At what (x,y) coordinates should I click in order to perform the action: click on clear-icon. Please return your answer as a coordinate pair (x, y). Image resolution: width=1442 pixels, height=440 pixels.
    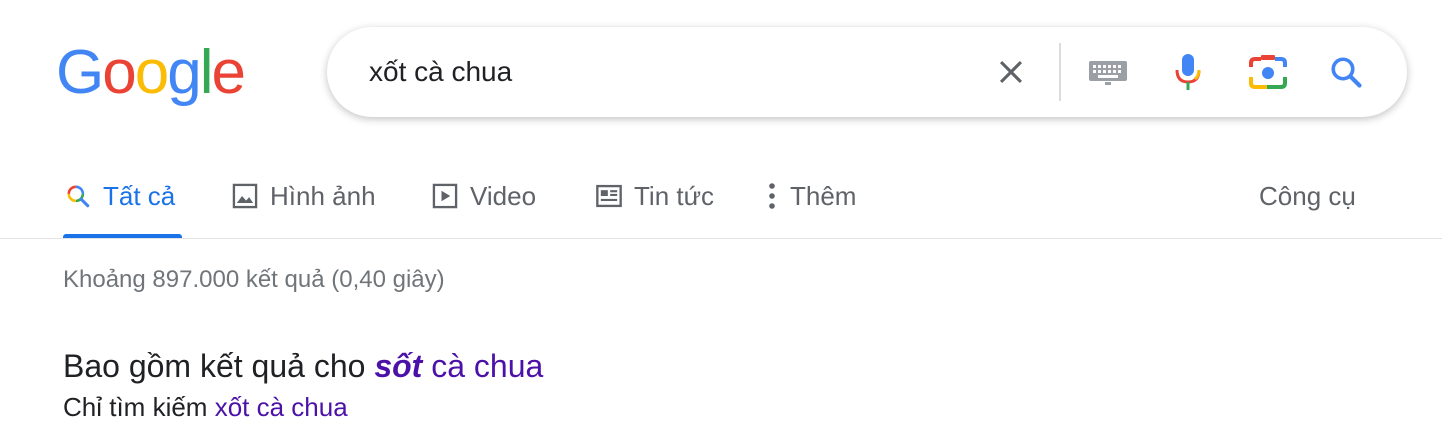
    Looking at the image, I should click on (1011, 72).